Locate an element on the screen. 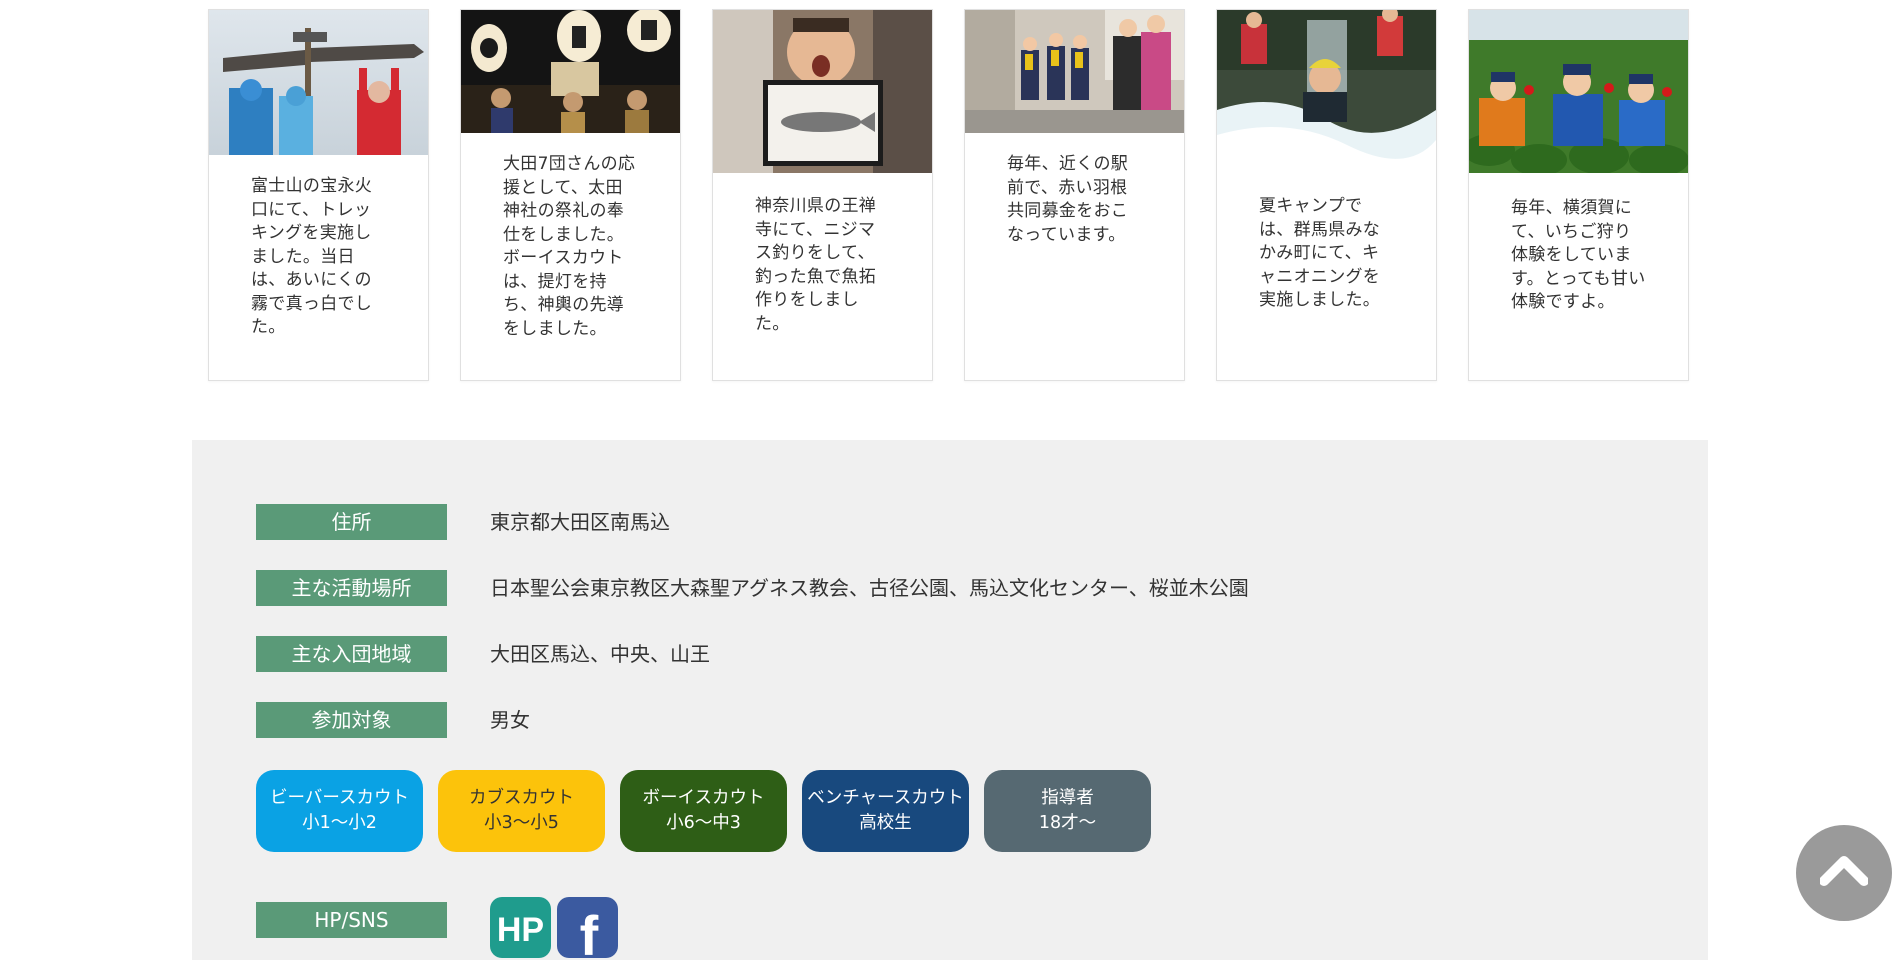 The width and height of the screenshot is (1894, 962). activity-description: 毎年、横須賀にて、いちご狩り体験をしています。とっても甘い体験ですよ。 is located at coordinates (1578, 255).